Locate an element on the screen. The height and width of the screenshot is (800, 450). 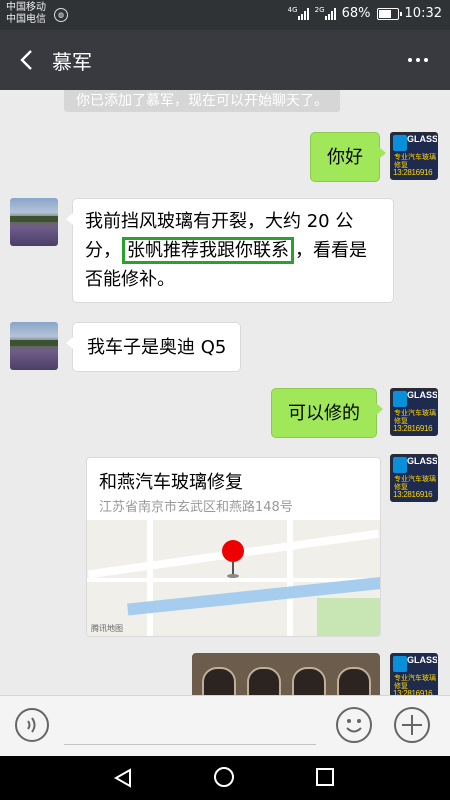
message-text: 你好 is located at coordinates (345, 157).